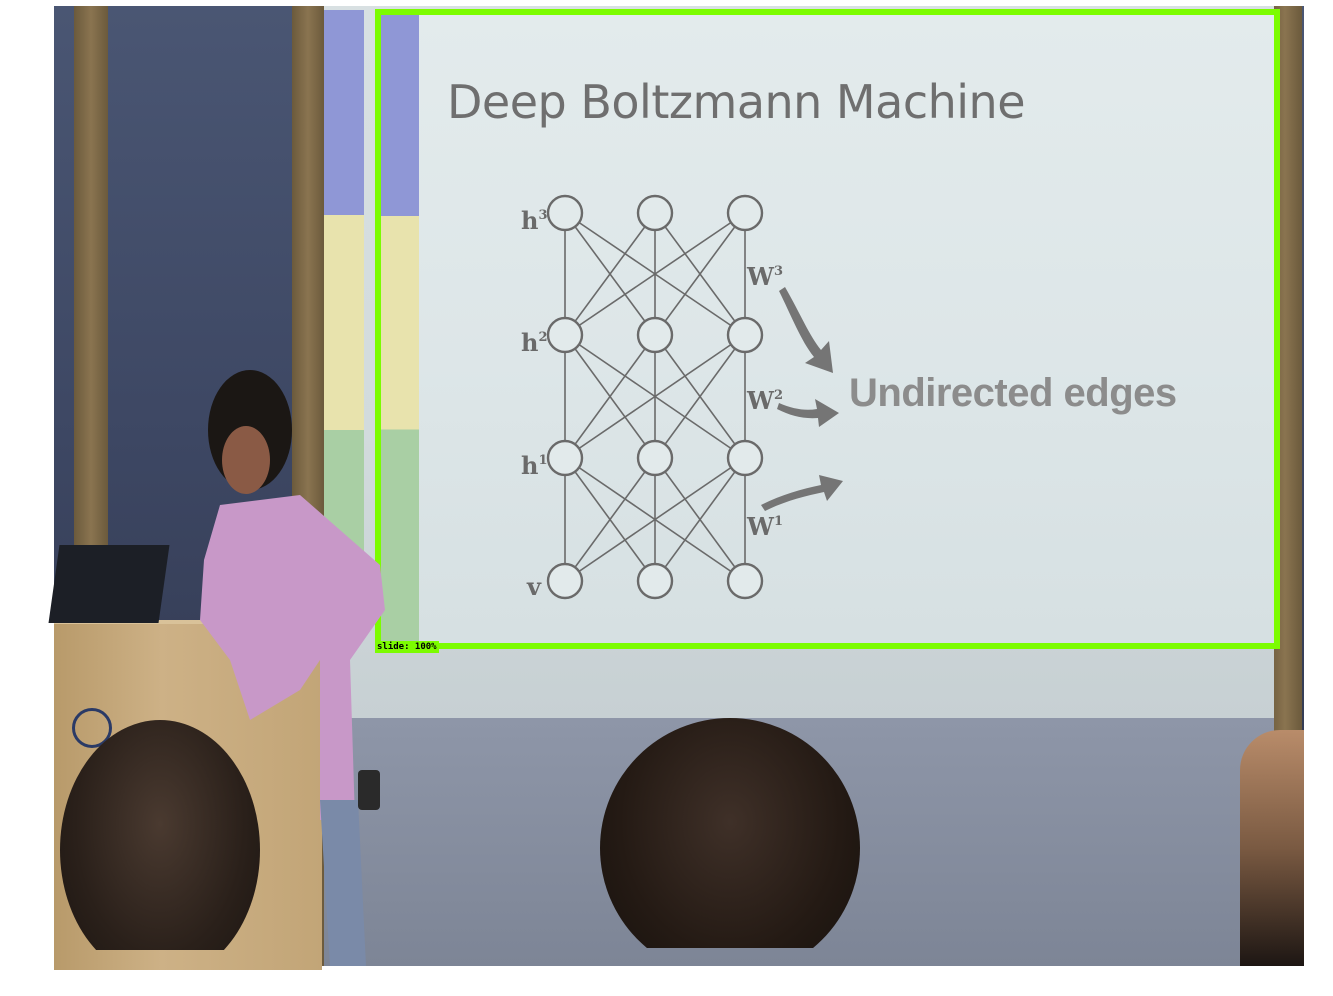  Describe the element at coordinates (109, 584) in the screenshot. I see `laptop` at that location.